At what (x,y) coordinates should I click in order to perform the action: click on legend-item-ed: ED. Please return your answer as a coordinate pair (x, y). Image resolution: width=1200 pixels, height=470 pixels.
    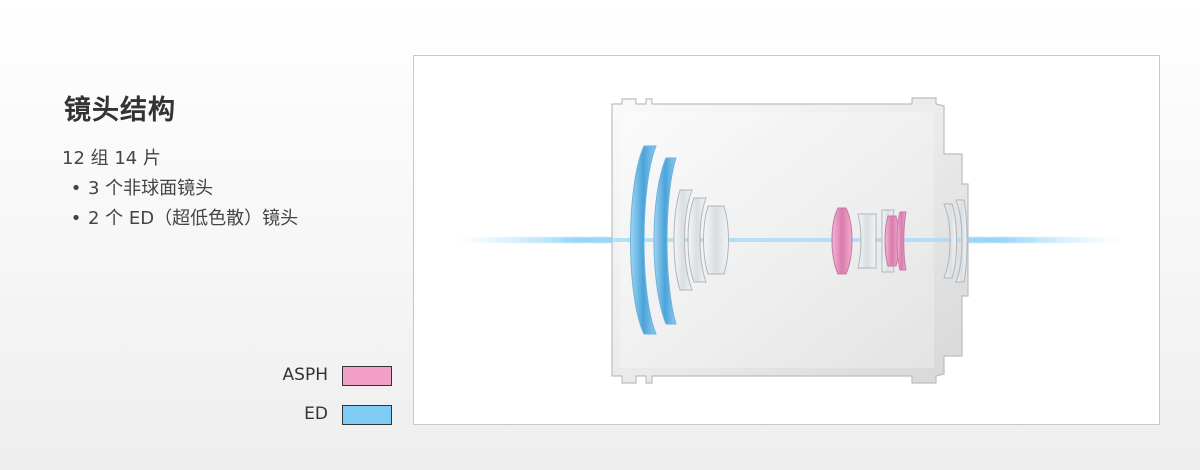
    Looking at the image, I should click on (320, 415).